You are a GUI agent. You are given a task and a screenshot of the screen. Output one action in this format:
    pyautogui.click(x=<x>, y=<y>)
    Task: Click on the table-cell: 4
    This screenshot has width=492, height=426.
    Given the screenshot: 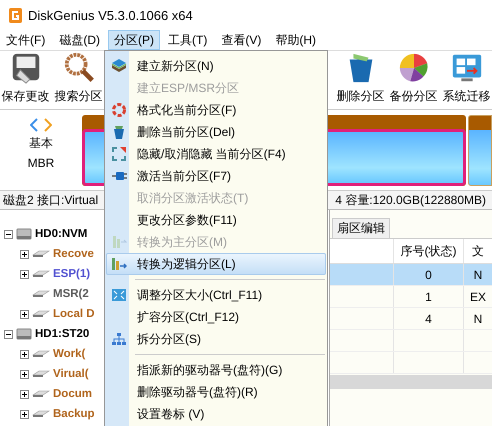 What is the action you would take?
    pyautogui.click(x=429, y=318)
    